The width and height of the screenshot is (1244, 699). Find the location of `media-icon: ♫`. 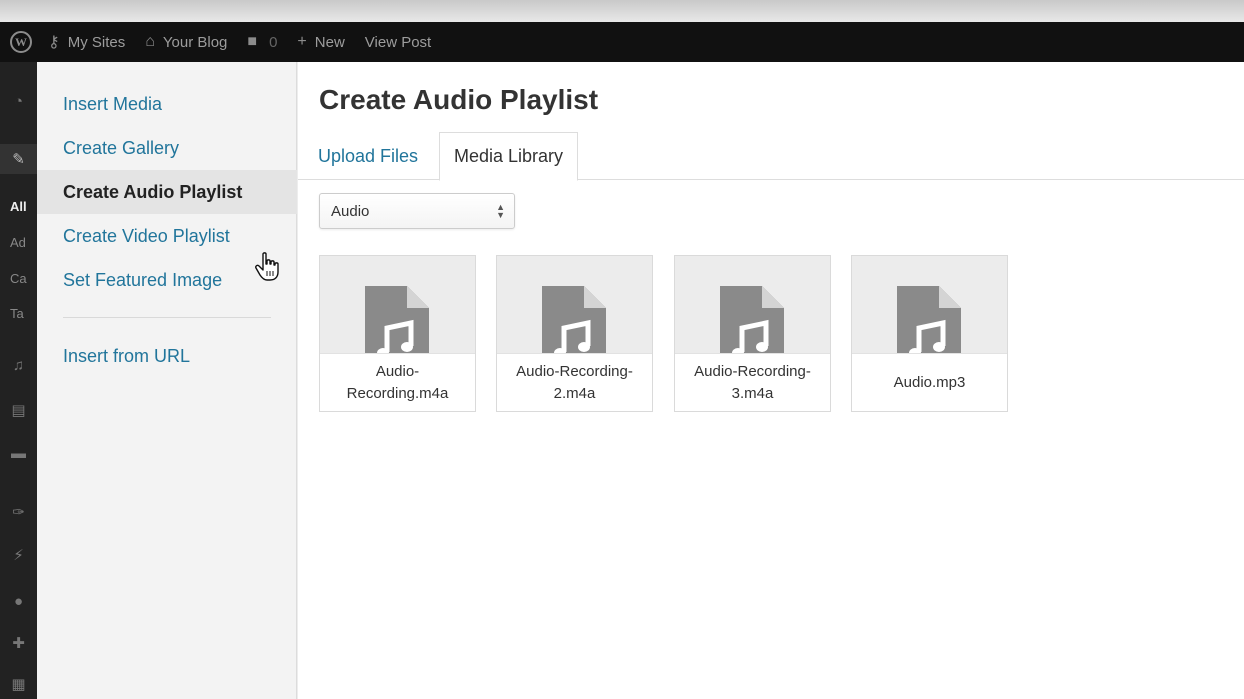

media-icon: ♫ is located at coordinates (18, 365).